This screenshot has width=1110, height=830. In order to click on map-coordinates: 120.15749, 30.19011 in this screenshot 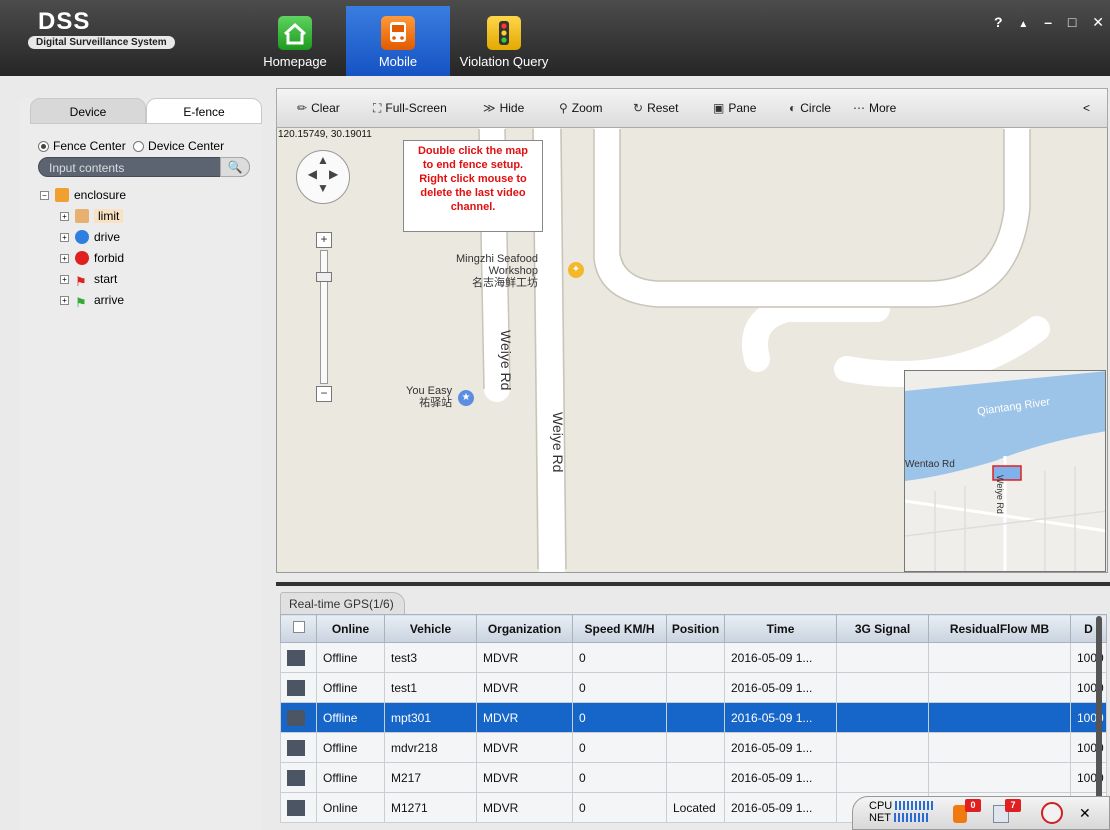, I will do `click(325, 134)`.